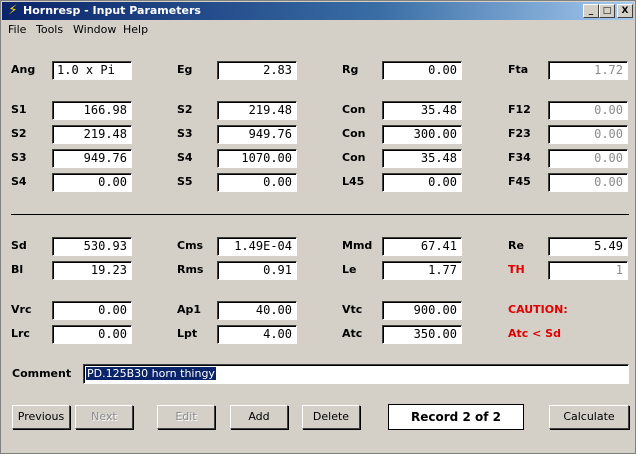 This screenshot has width=636, height=454. What do you see at coordinates (92, 134) in the screenshot?
I see `s2-field-seg2: 219.48` at bounding box center [92, 134].